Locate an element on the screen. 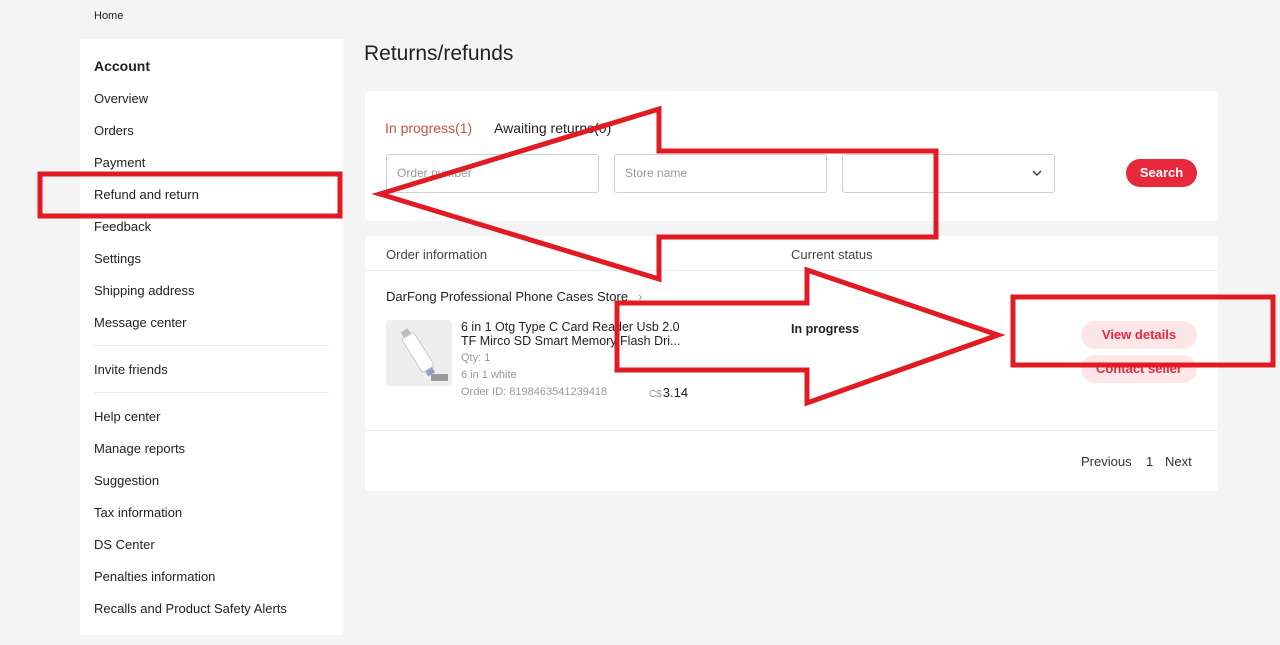 Image resolution: width=1280 pixels, height=645 pixels. product-price: C$3.14 is located at coordinates (668, 392).